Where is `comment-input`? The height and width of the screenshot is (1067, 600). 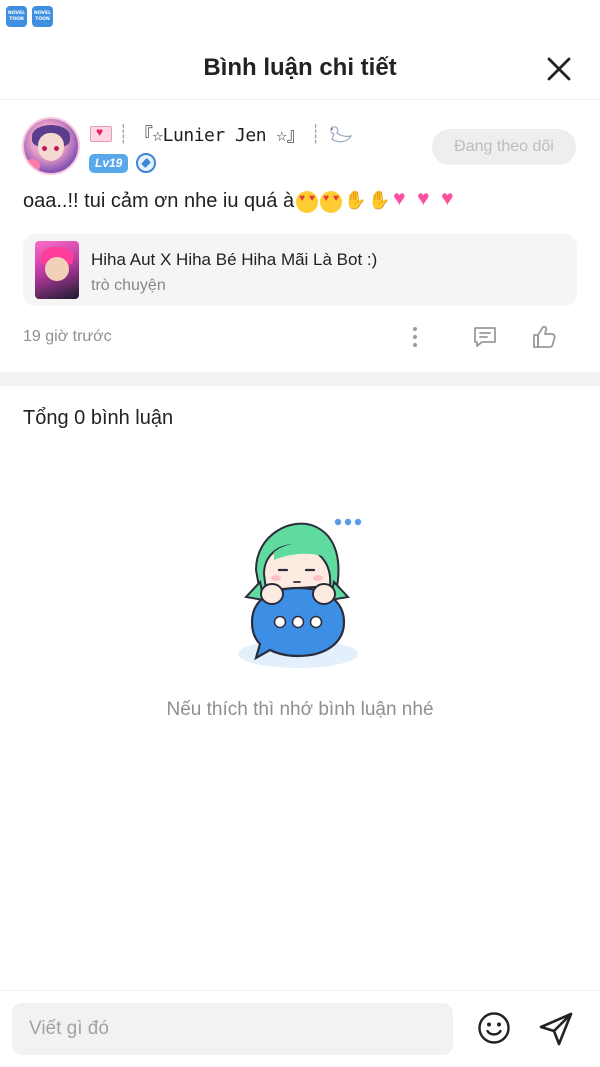
comment-input is located at coordinates (232, 1029).